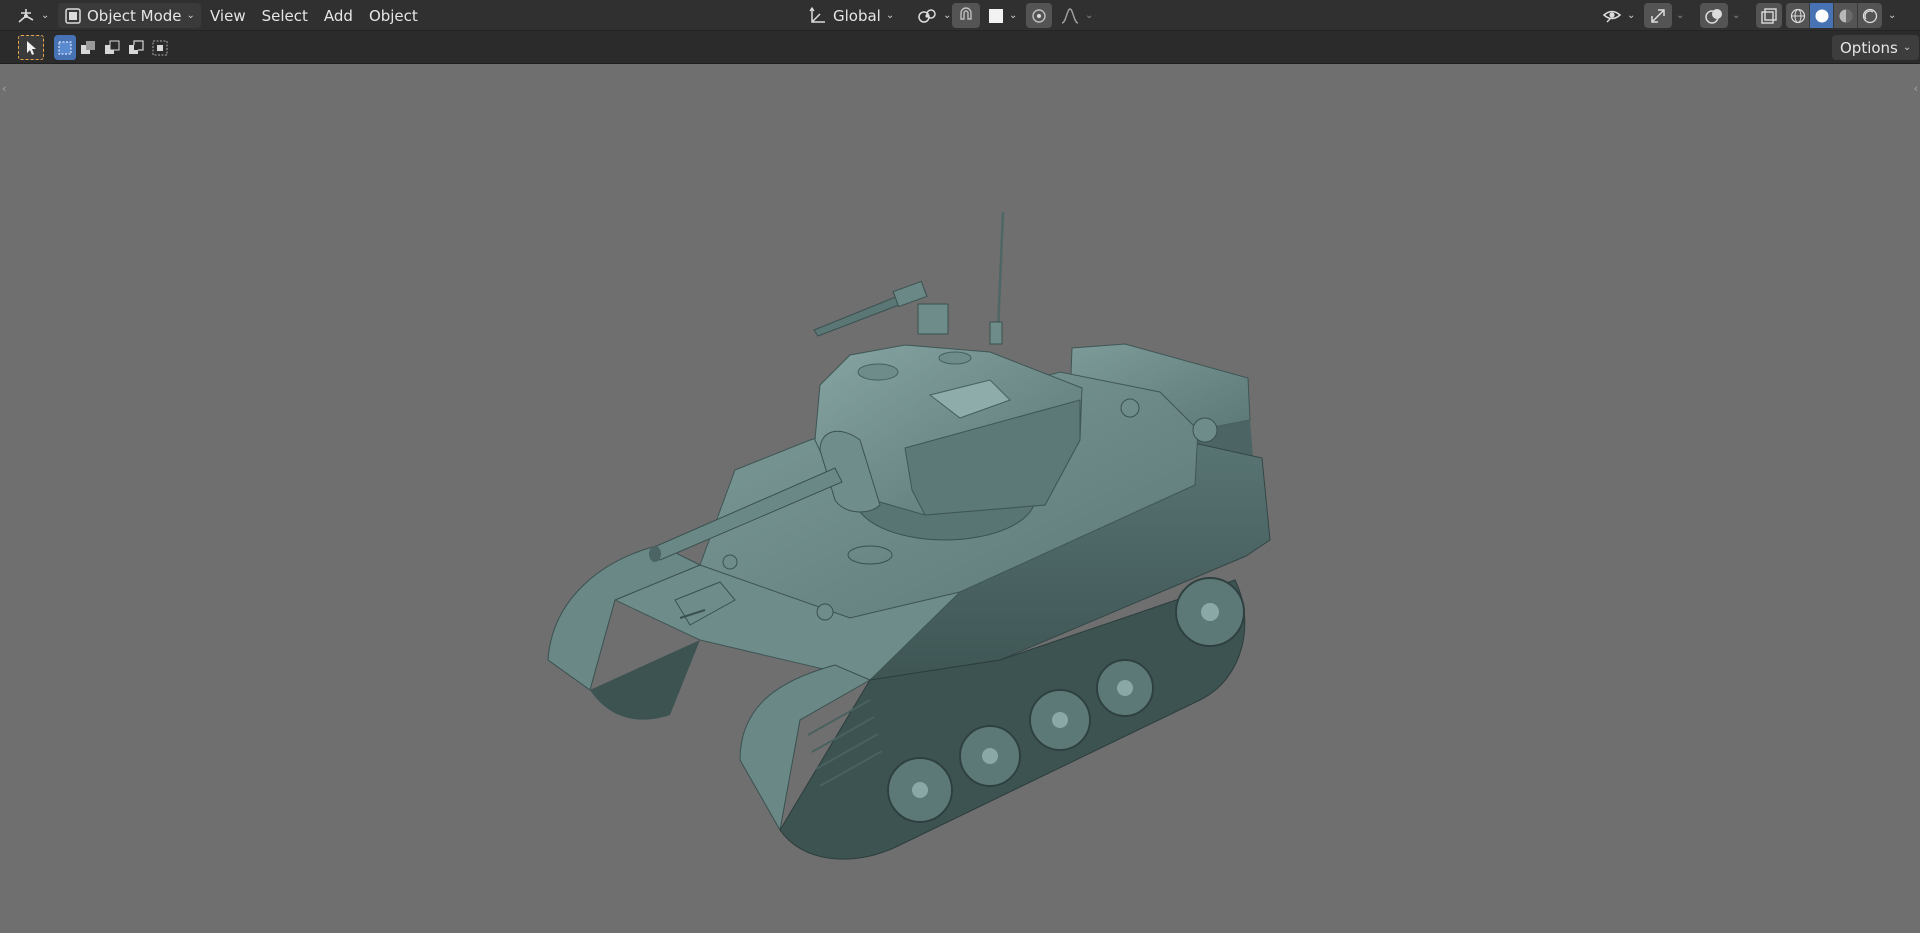 The width and height of the screenshot is (1920, 933). Describe the element at coordinates (927, 16) in the screenshot. I see `pivot-point-icon` at that location.